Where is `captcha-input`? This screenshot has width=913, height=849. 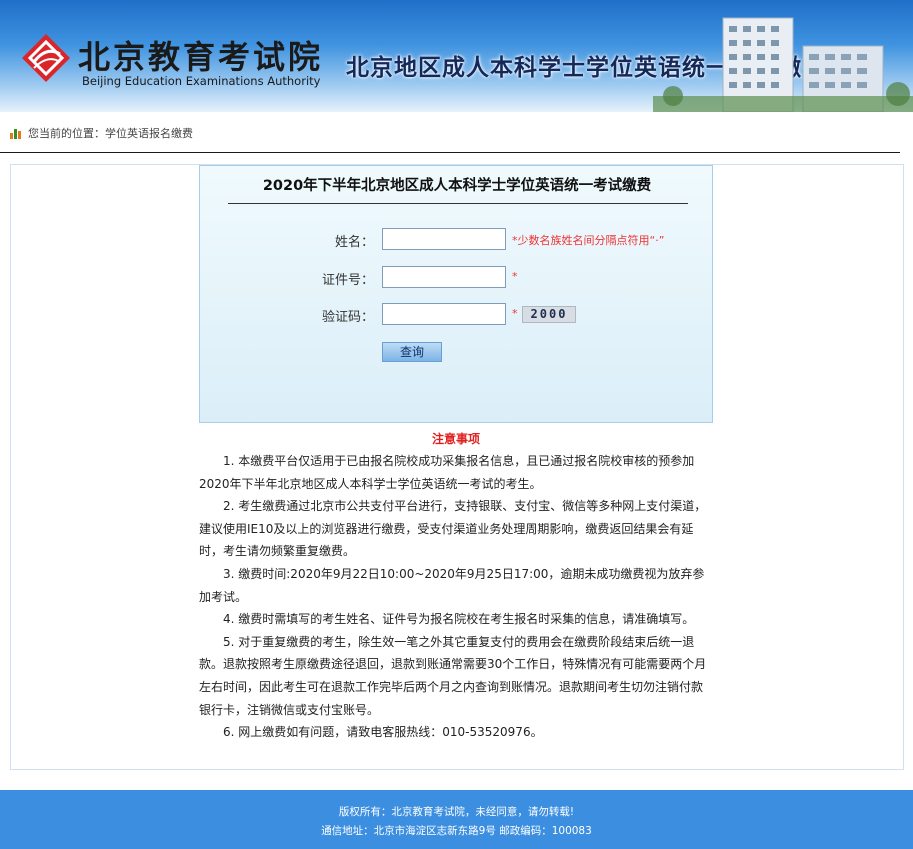
captcha-input is located at coordinates (444, 314).